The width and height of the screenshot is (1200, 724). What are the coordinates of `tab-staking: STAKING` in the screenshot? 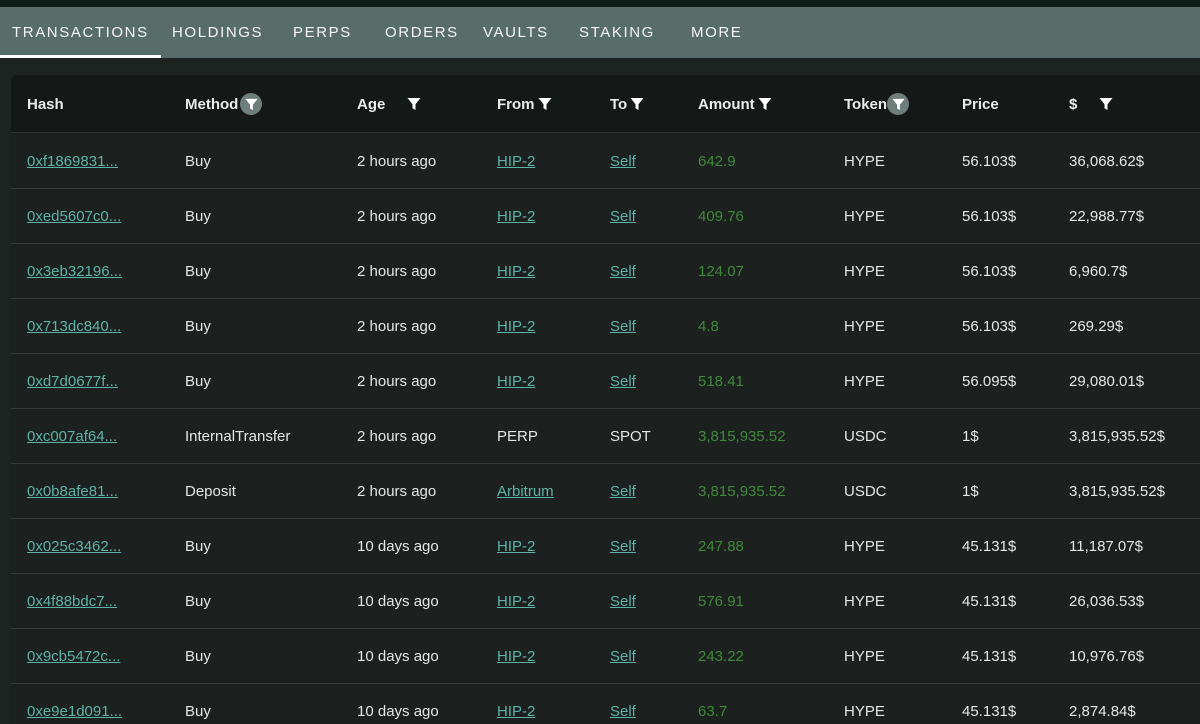 It's located at (617, 32).